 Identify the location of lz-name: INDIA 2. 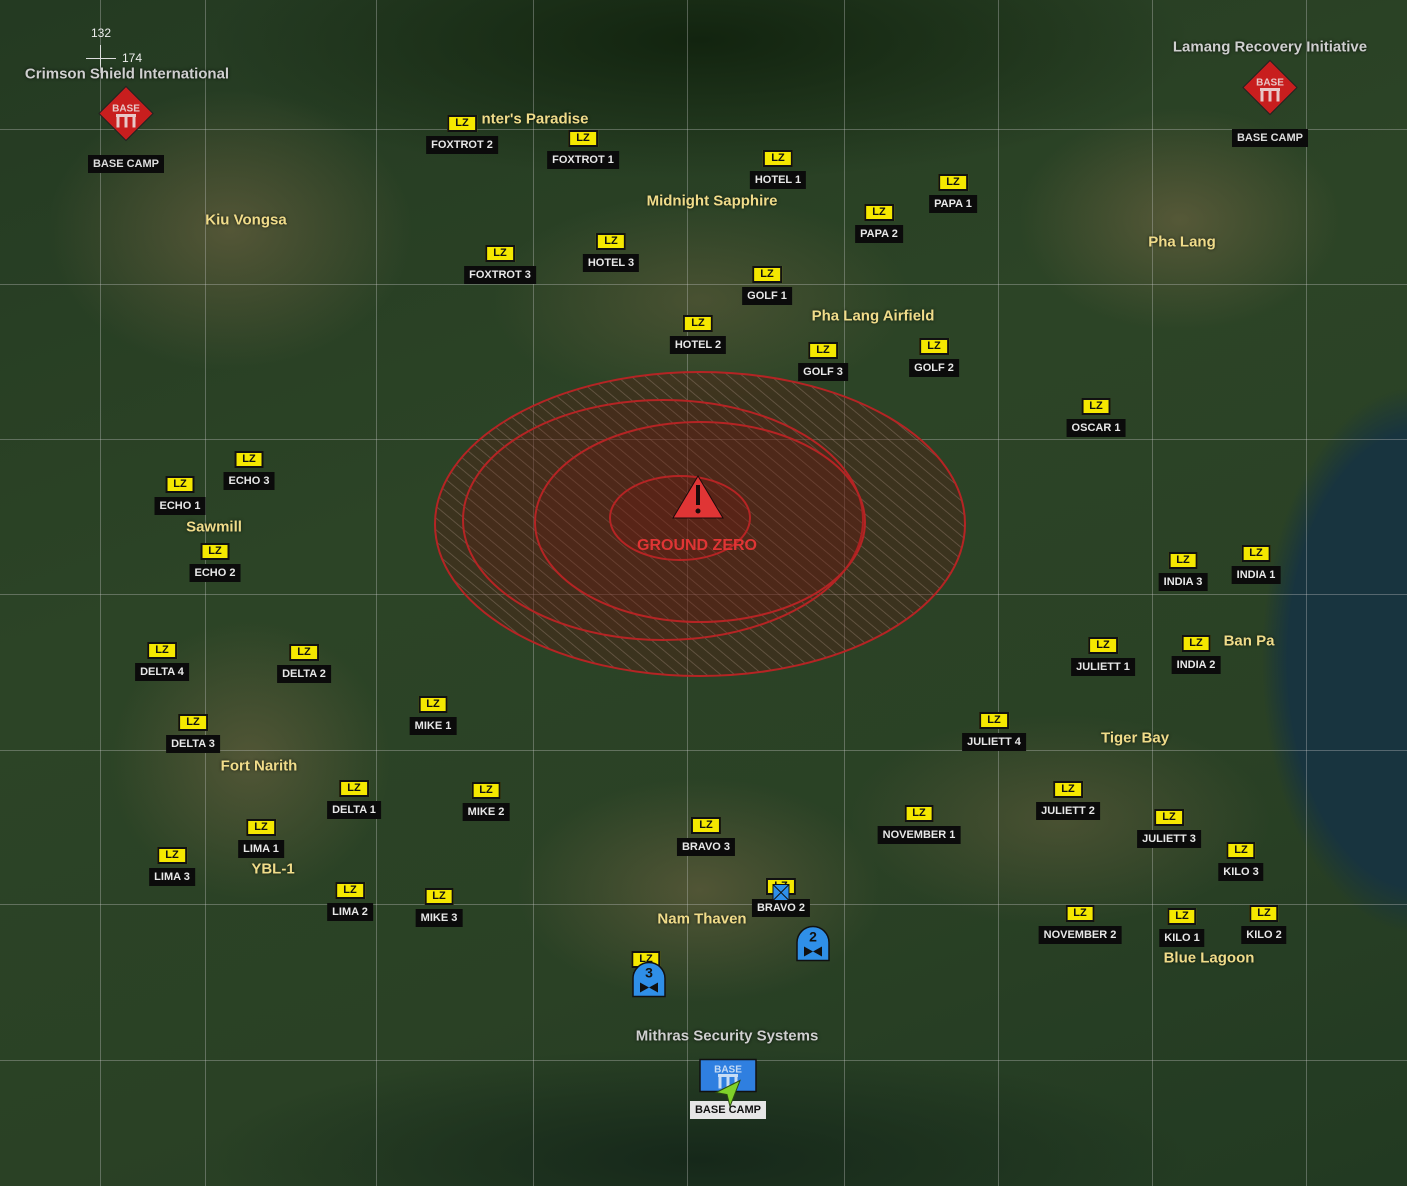
(1196, 665).